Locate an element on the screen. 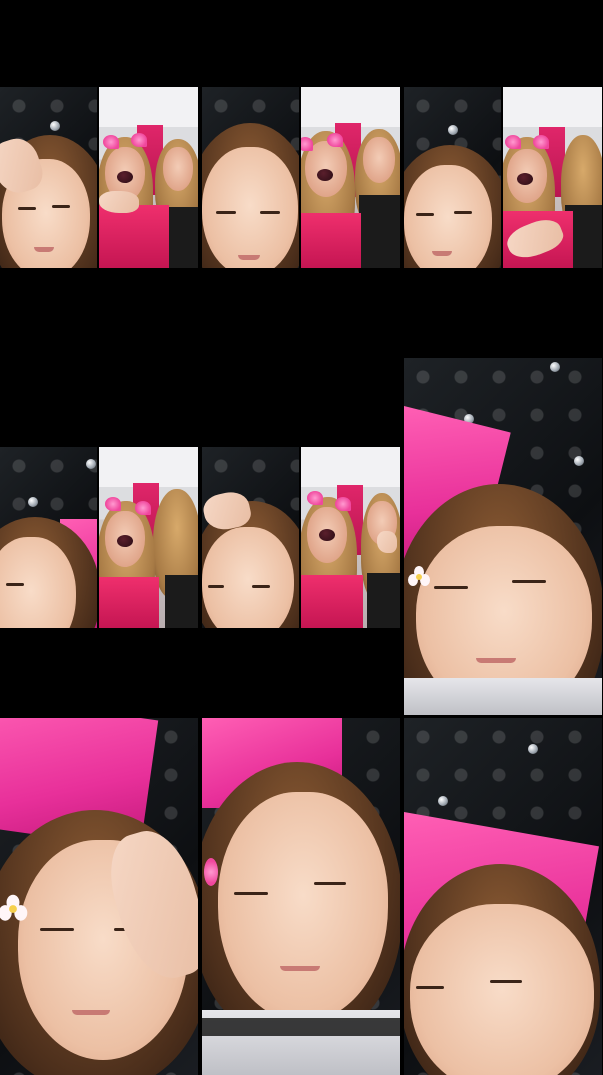 Image resolution: width=603 pixels, height=1075 pixels. tile-2-right-photo is located at coordinates (350, 177).